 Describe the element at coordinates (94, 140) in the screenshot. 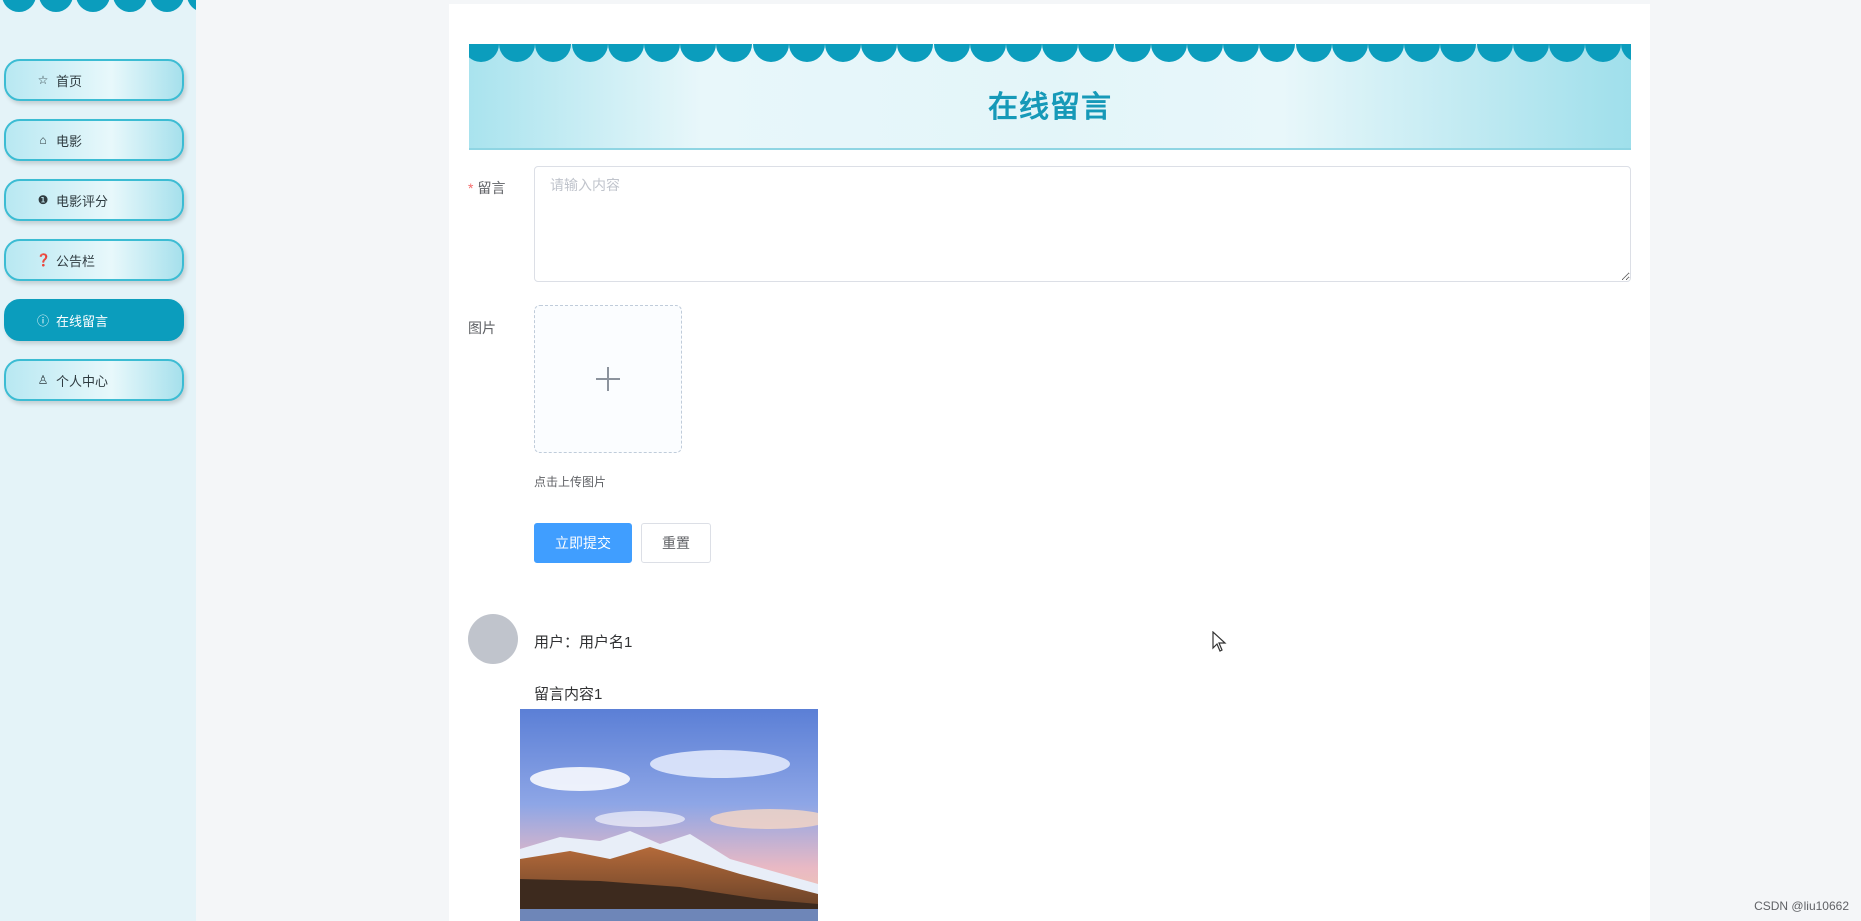

I see `sidebar-item-movies: ⌂ 电影` at that location.